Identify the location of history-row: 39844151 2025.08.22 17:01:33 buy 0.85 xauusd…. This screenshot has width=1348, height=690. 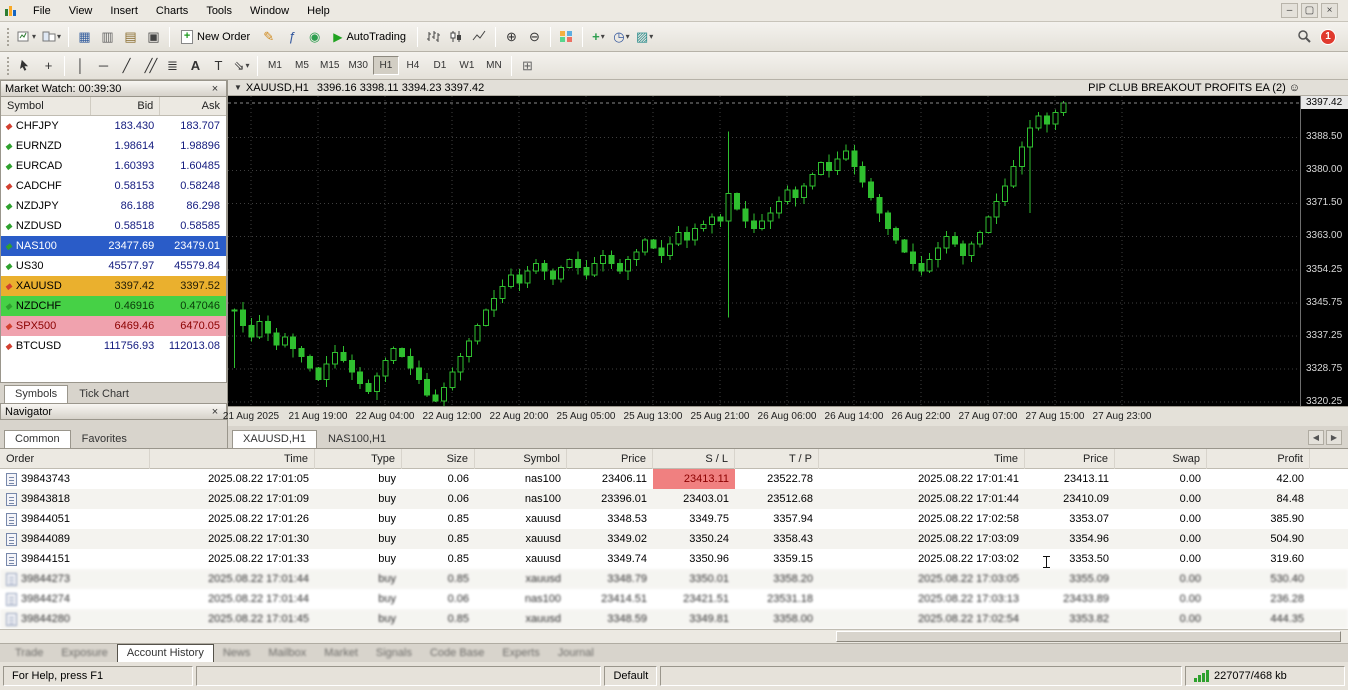
(674, 559).